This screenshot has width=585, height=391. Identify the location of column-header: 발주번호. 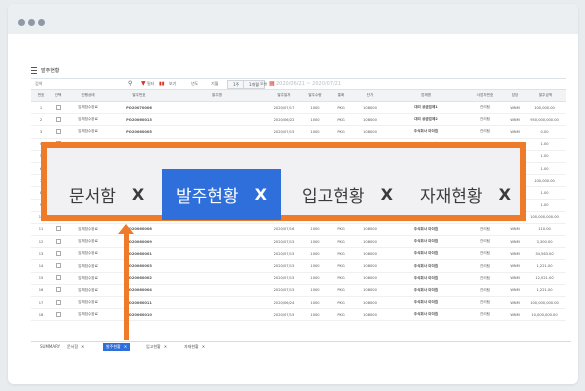
(139, 96).